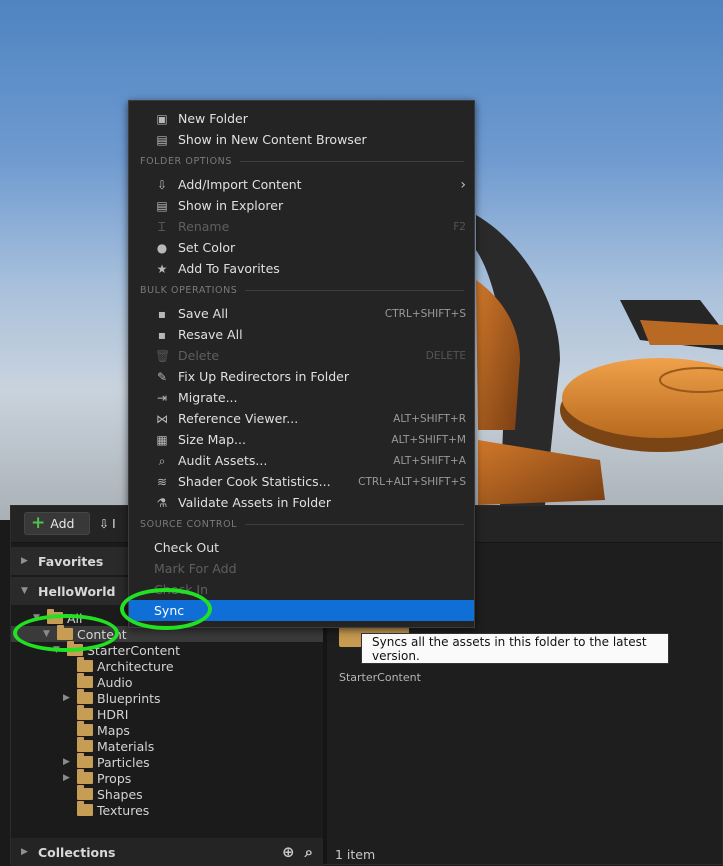  I want to click on menu-item-shortcut: DELETE, so click(445, 355).